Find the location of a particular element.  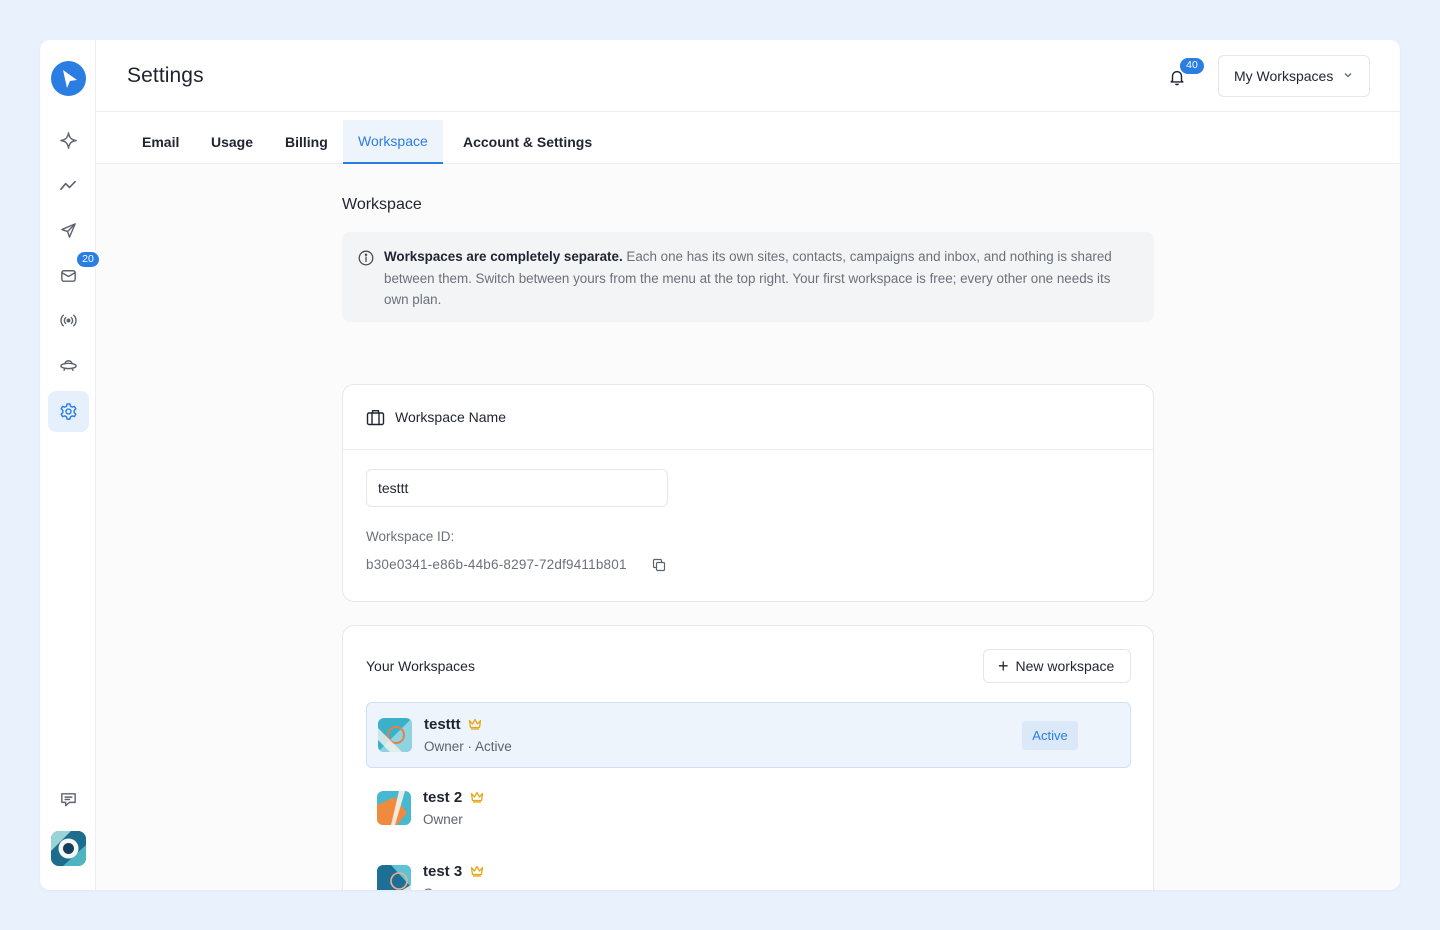

tab-account-settings: Account & Settings is located at coordinates (527, 142).